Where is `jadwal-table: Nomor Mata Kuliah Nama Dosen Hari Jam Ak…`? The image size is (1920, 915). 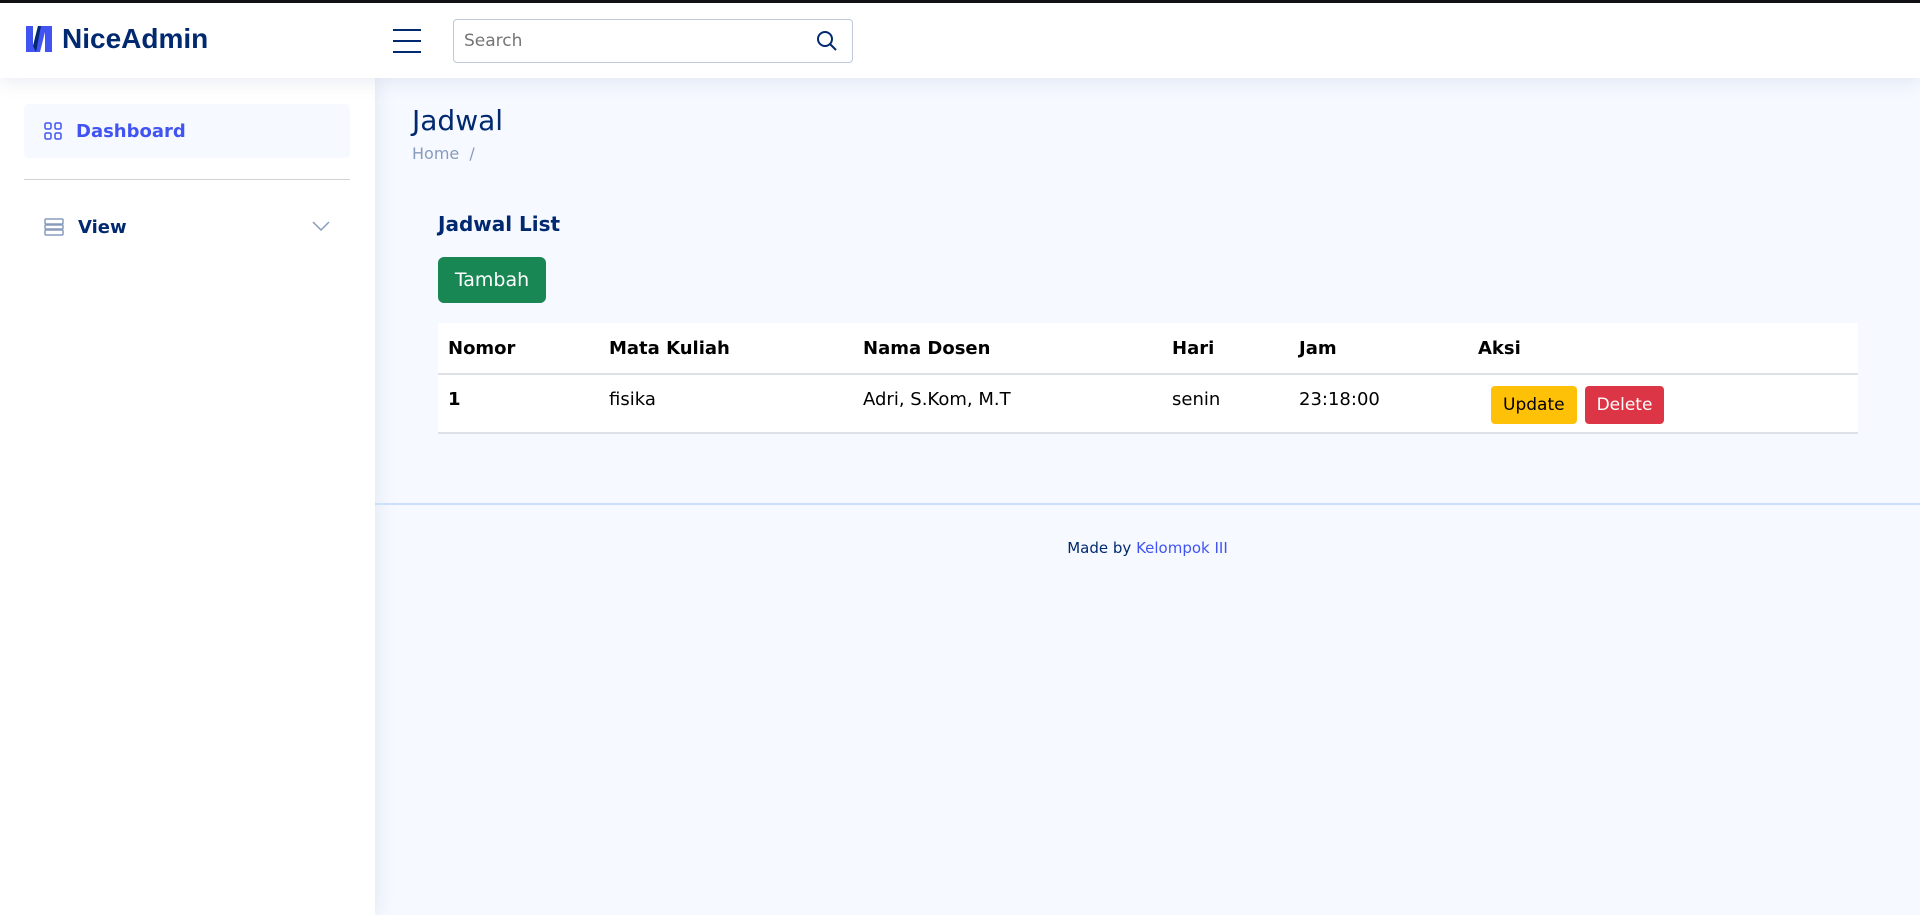
jadwal-table: Nomor Mata Kuliah Nama Dosen Hari Jam Ak… is located at coordinates (1148, 378).